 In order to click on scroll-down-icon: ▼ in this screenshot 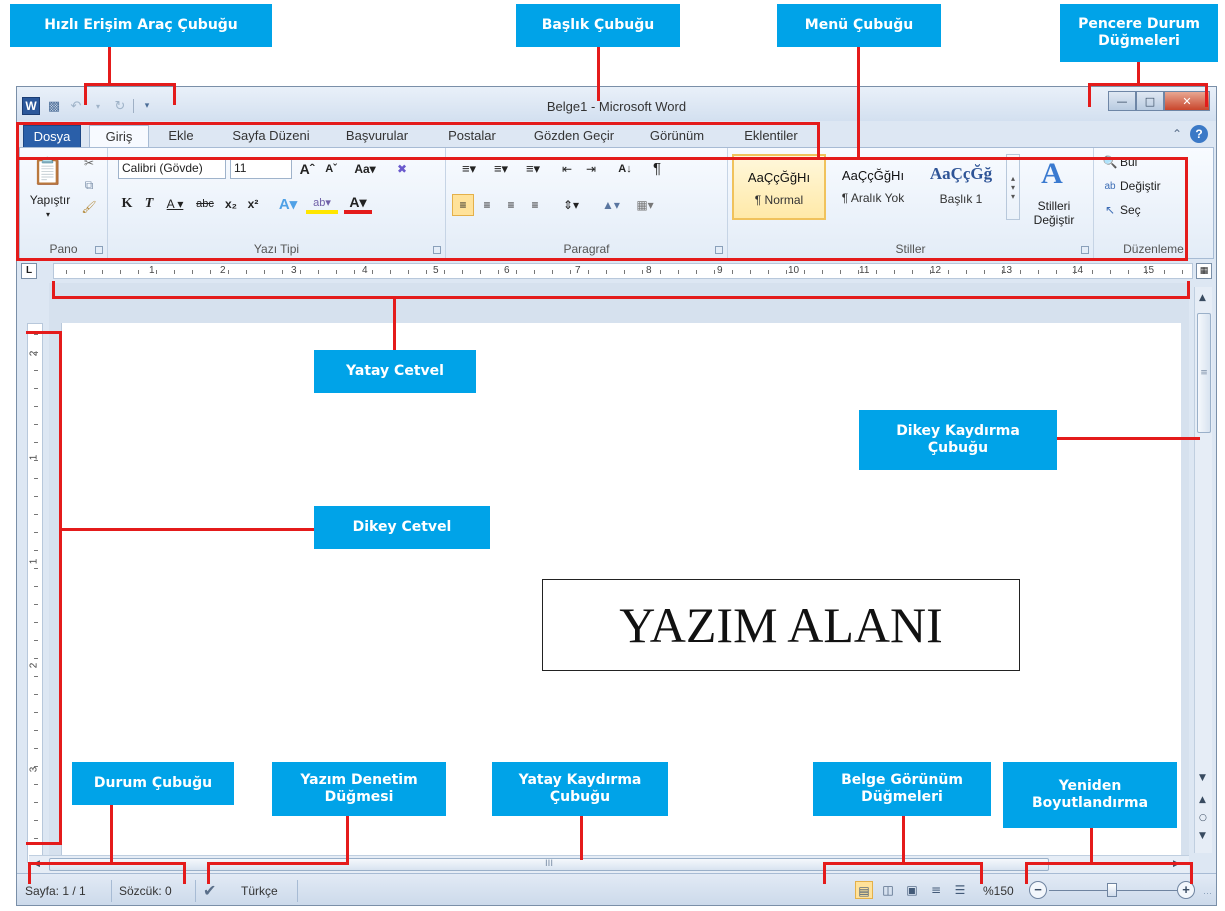, I will do `click(1202, 778)`.